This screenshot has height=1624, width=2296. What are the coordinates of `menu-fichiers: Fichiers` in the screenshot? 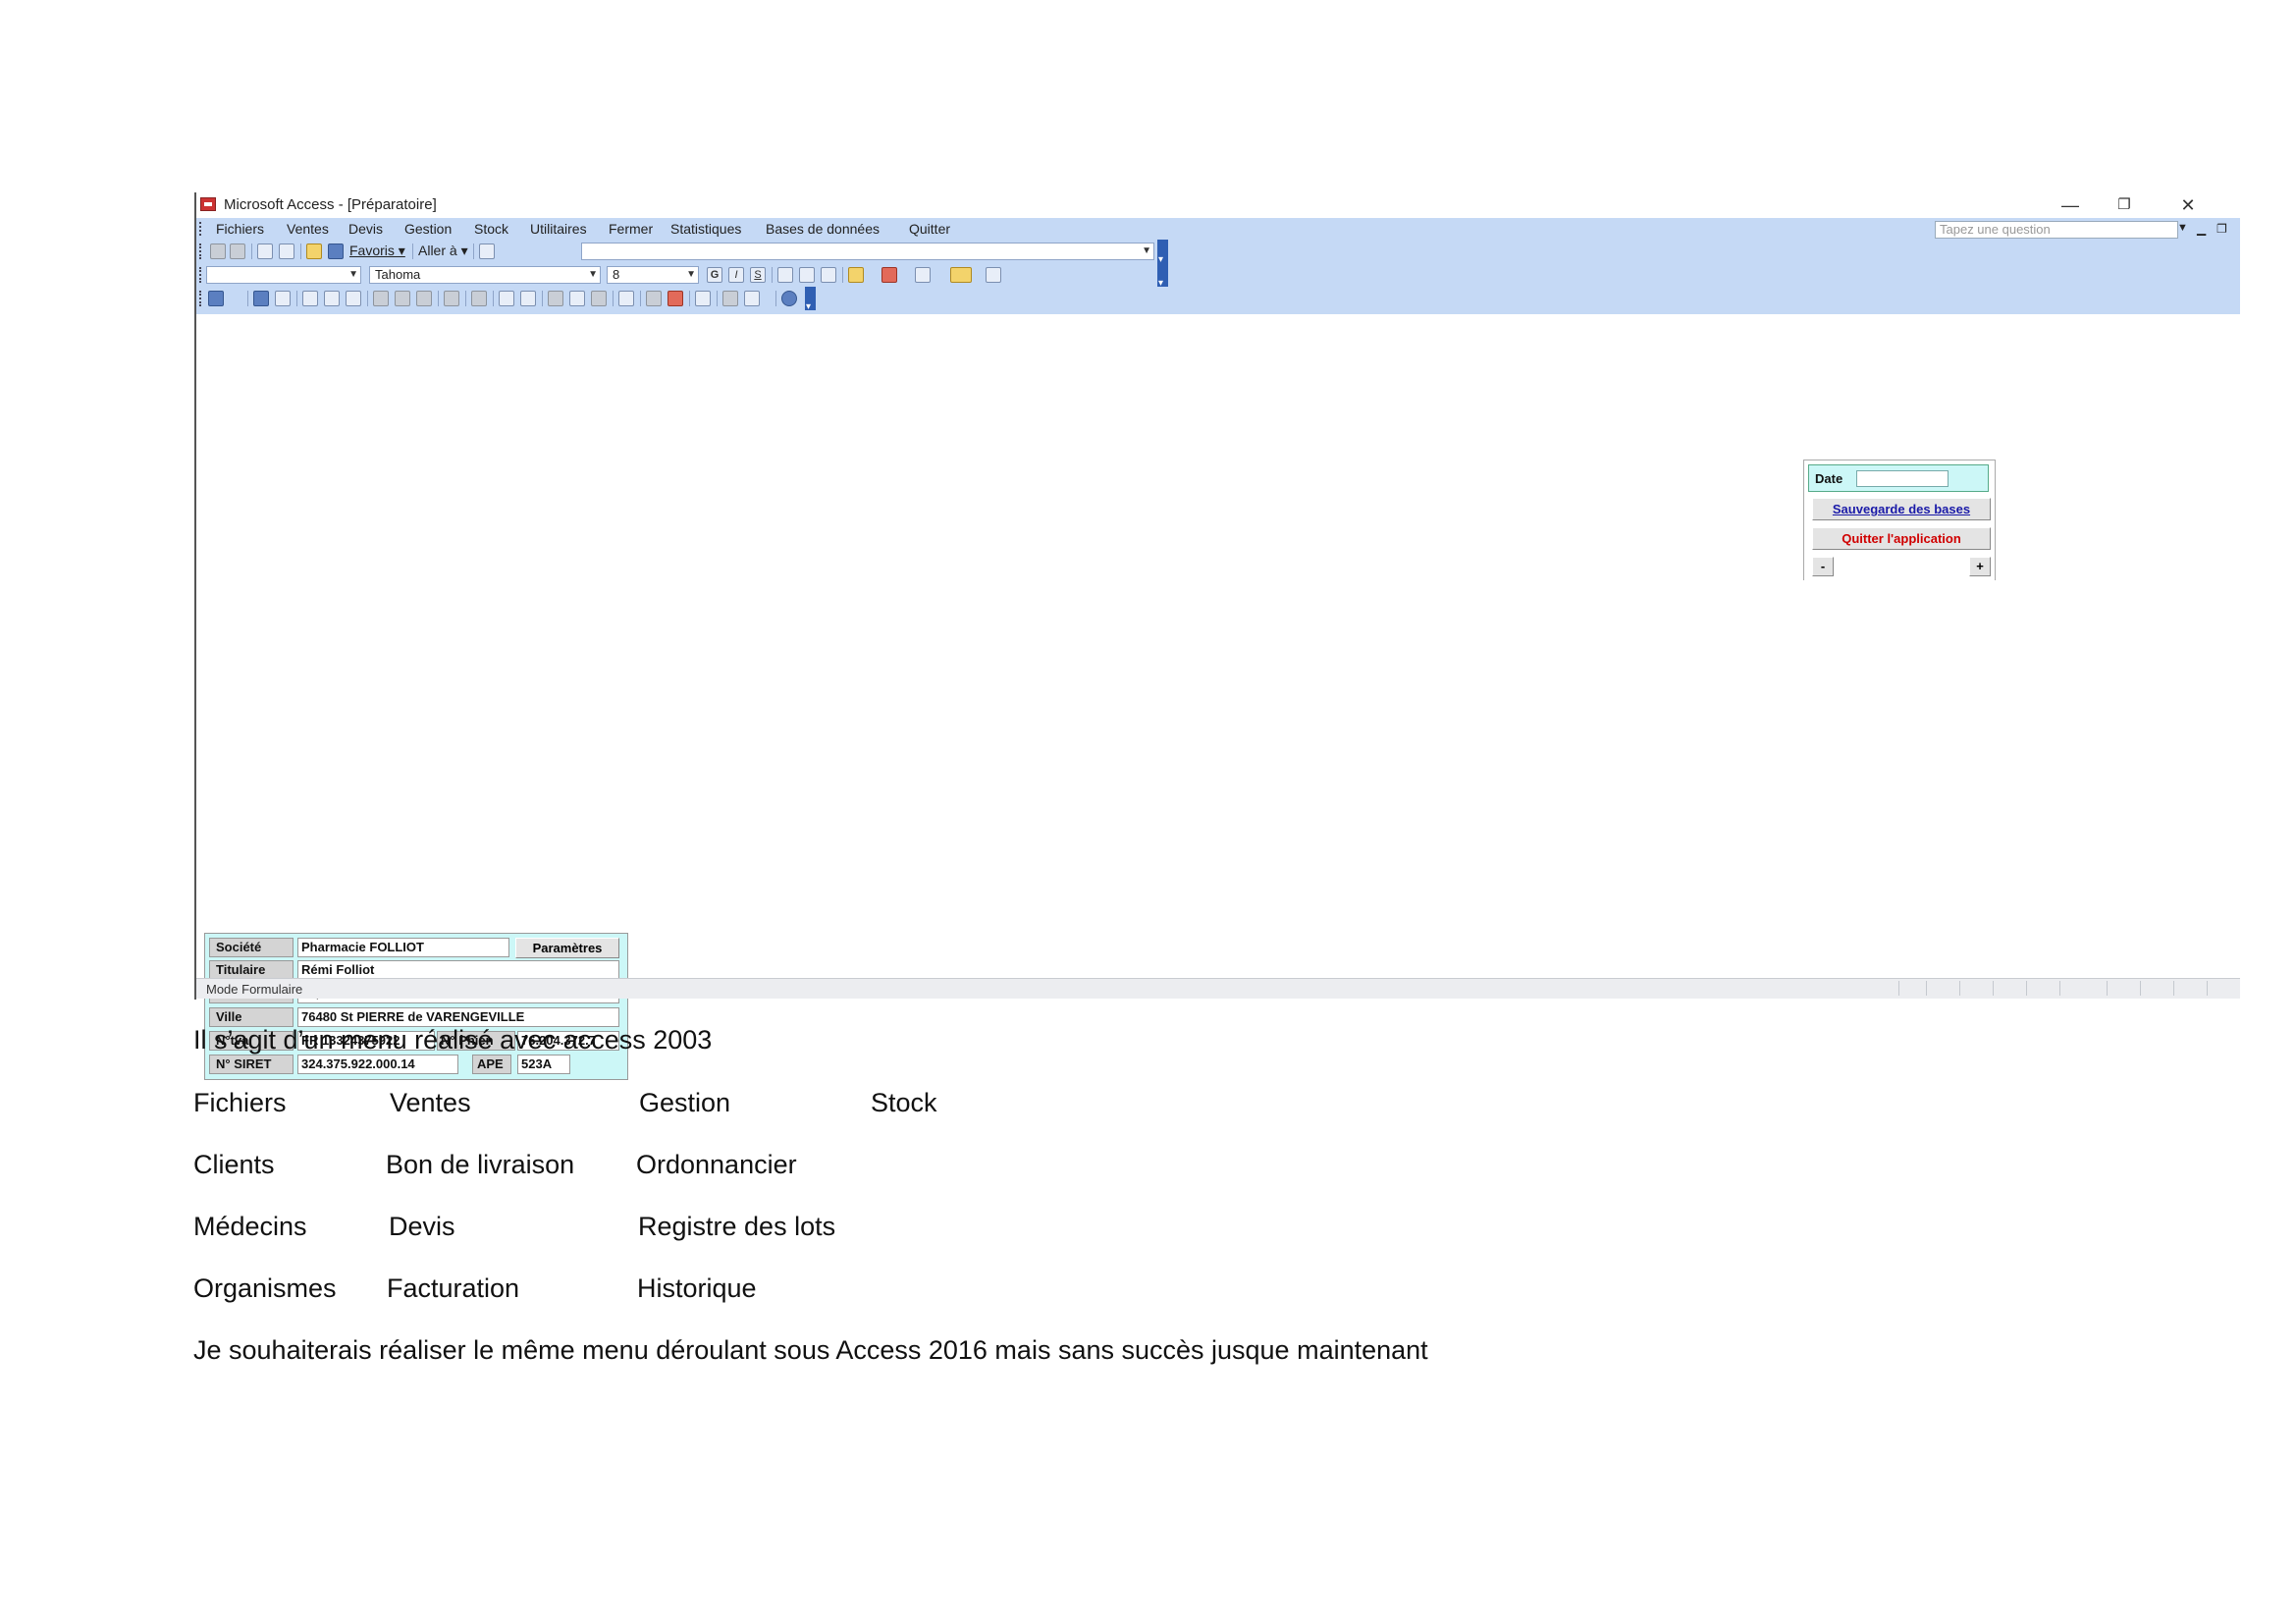 It's located at (240, 229).